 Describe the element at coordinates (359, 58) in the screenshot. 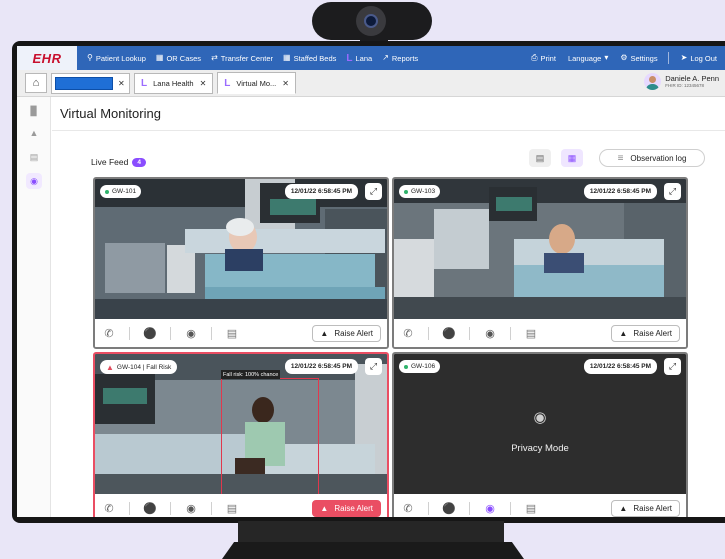

I see `nav-lana: L Lana` at that location.